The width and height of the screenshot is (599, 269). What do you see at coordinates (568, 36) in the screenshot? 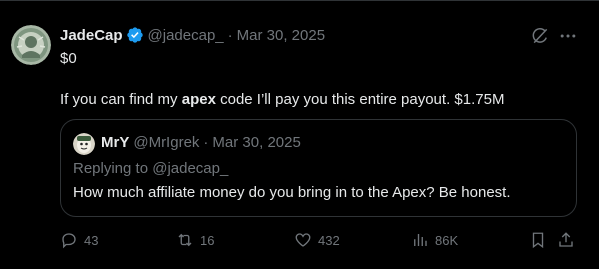
I see `more-icon` at bounding box center [568, 36].